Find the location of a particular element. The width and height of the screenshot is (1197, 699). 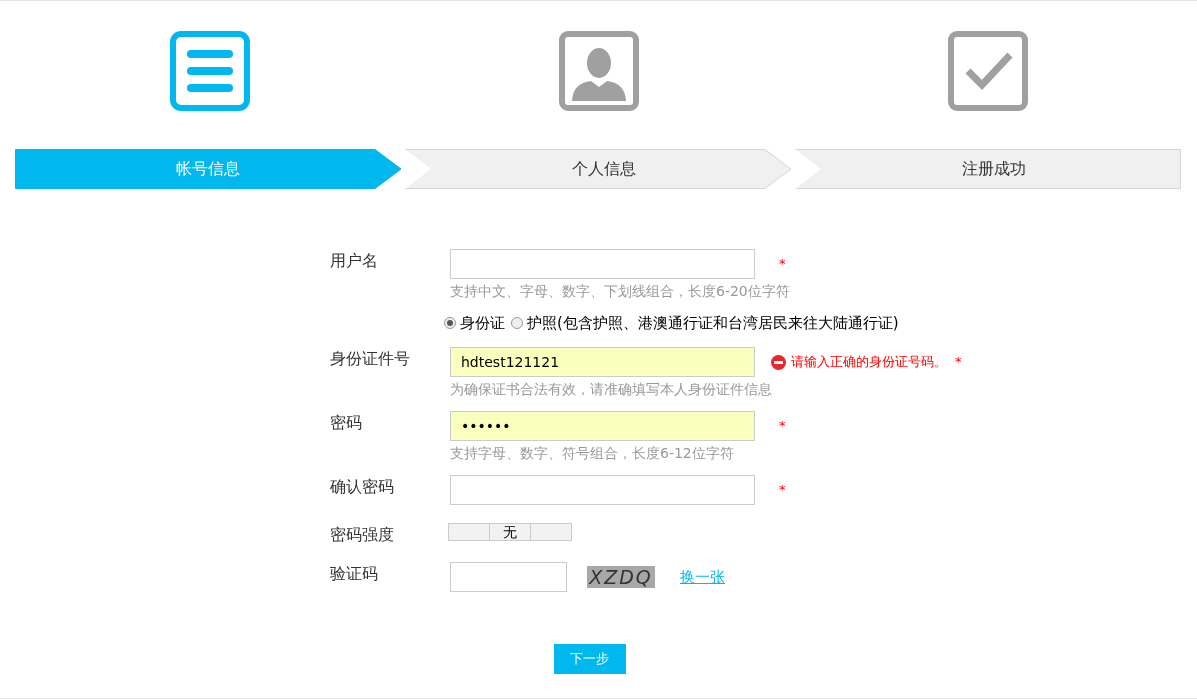

field-label: 身份证件号 is located at coordinates (370, 359).